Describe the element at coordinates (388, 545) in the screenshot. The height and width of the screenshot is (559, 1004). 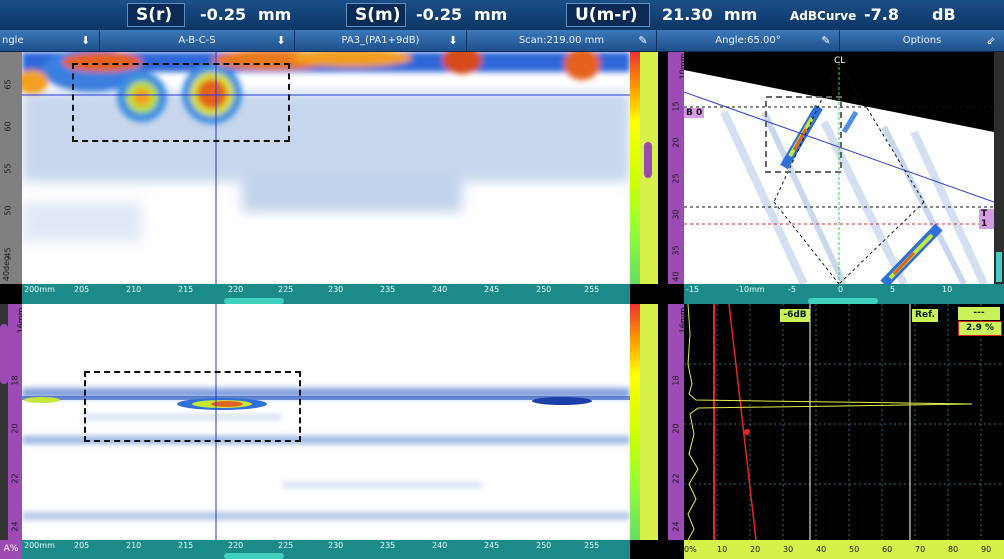
I see `bscan-h-tick: 235` at that location.